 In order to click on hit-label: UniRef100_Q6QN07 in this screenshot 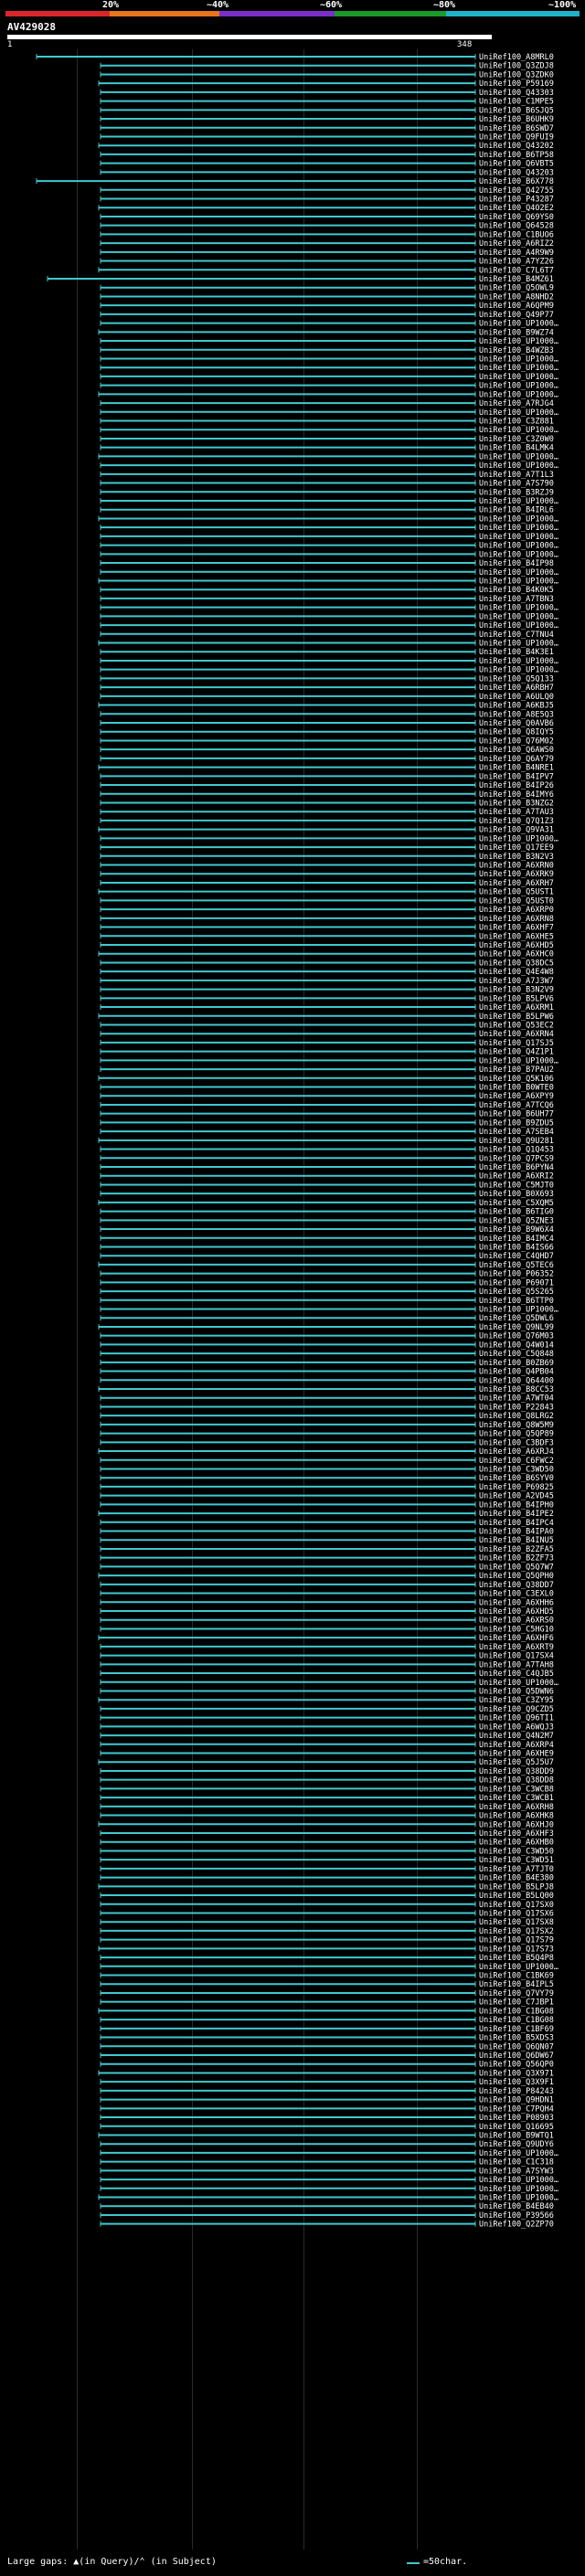, I will do `click(516, 2046)`.